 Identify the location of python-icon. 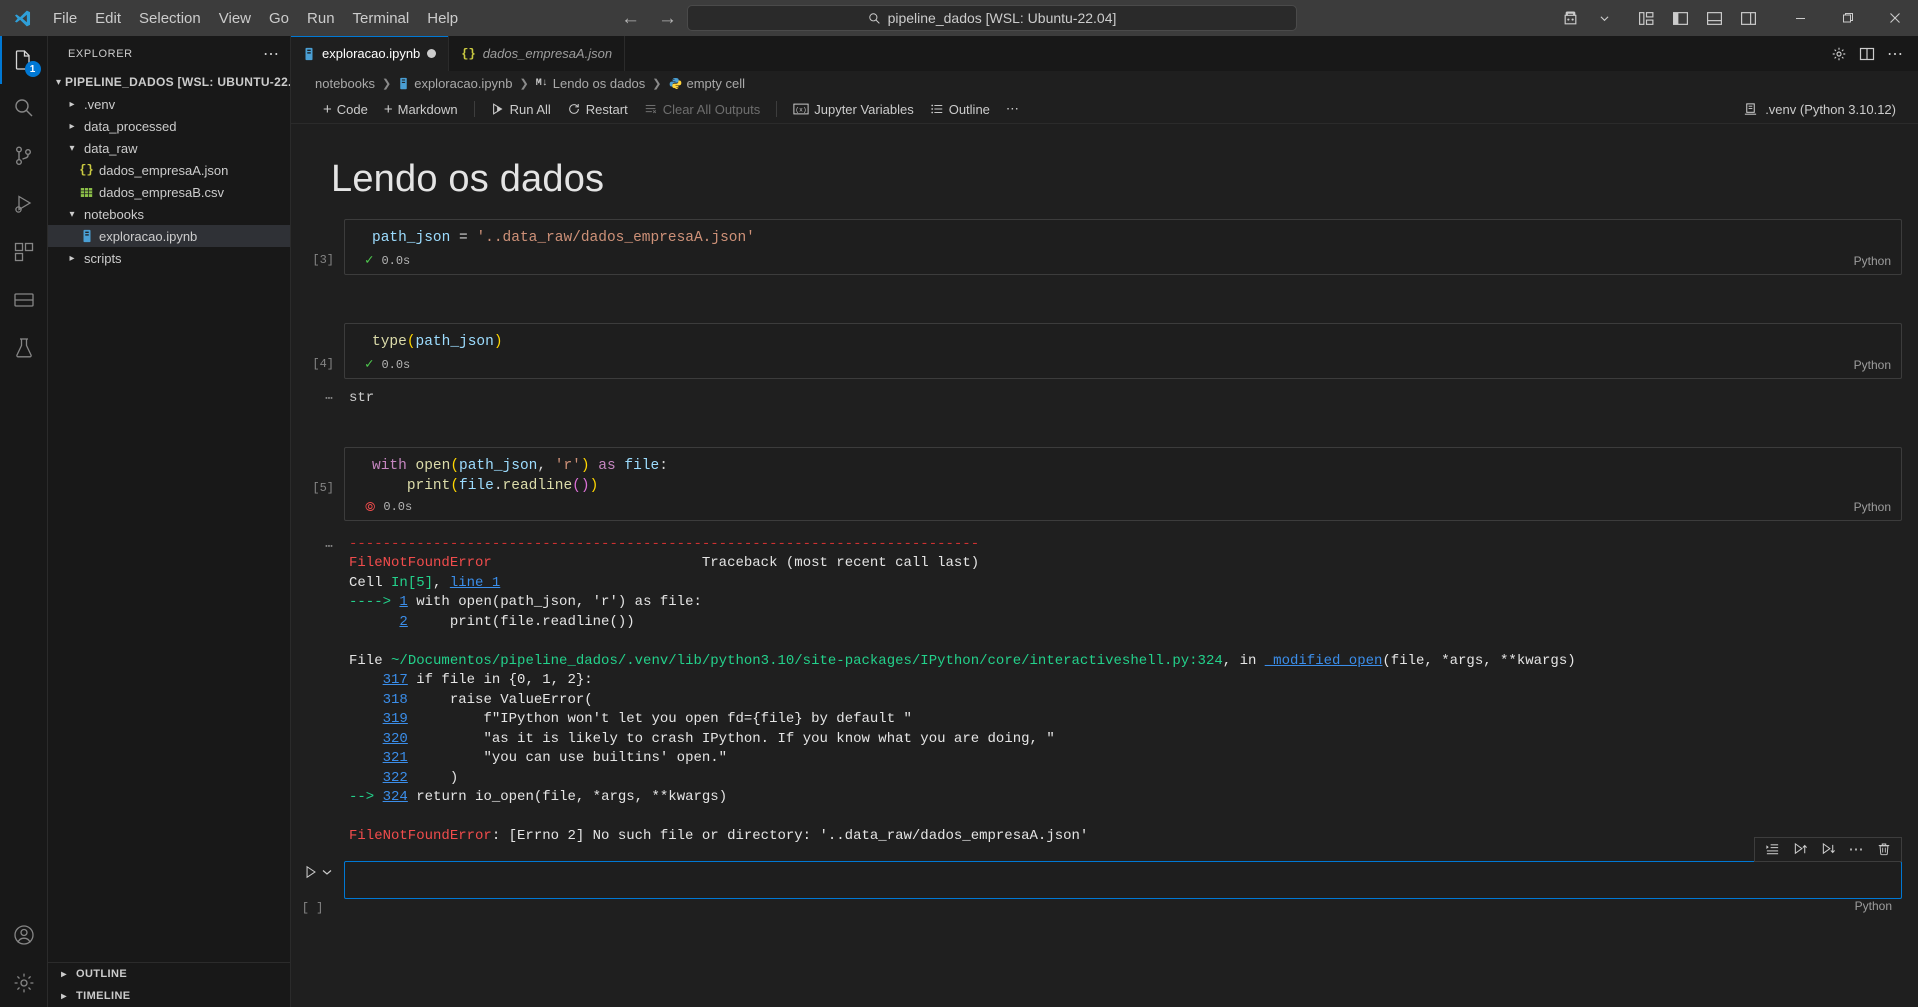
(675, 83).